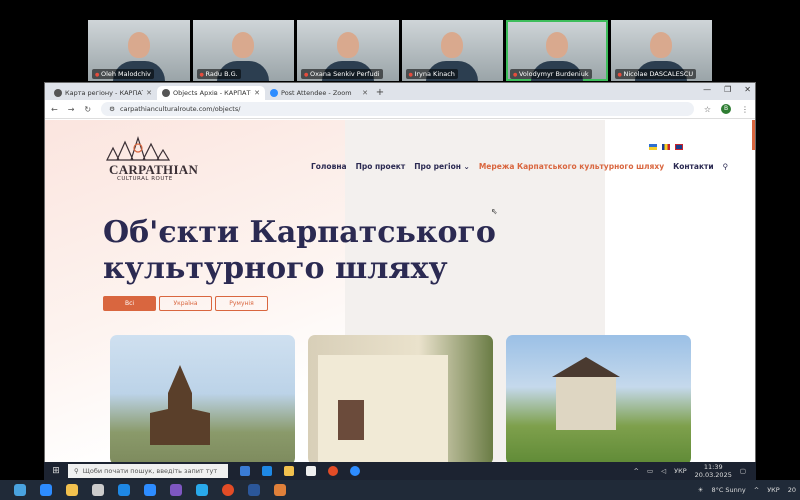 This screenshot has height=500, width=800. Describe the element at coordinates (586, 402) in the screenshot. I see `castle-image` at that location.